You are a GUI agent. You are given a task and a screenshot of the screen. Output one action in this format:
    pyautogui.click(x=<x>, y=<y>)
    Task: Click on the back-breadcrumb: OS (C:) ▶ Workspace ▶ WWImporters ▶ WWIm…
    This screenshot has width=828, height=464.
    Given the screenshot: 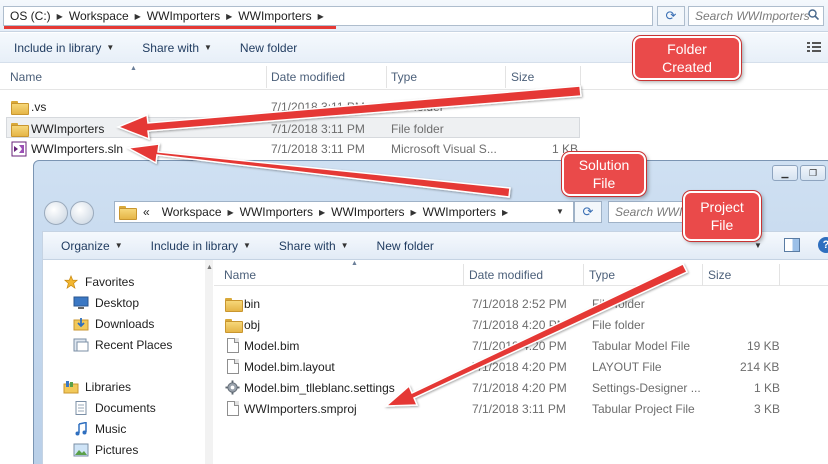 What is the action you would take?
    pyautogui.click(x=328, y=16)
    